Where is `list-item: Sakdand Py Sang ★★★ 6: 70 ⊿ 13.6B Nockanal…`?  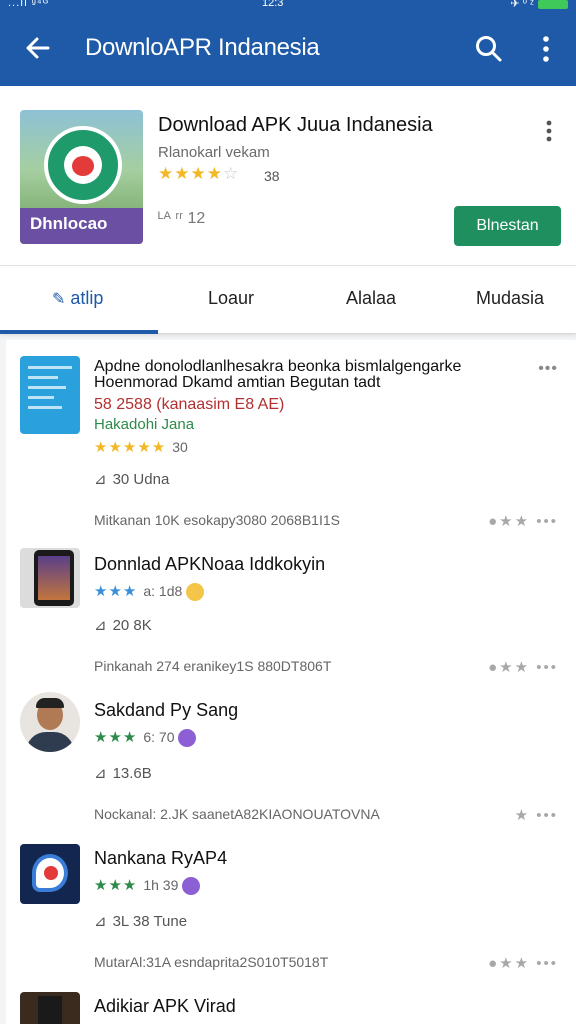
list-item: Sakdand Py Sang ★★★ 6: 70 ⊿ 13.6B Nockanal… is located at coordinates (291, 760).